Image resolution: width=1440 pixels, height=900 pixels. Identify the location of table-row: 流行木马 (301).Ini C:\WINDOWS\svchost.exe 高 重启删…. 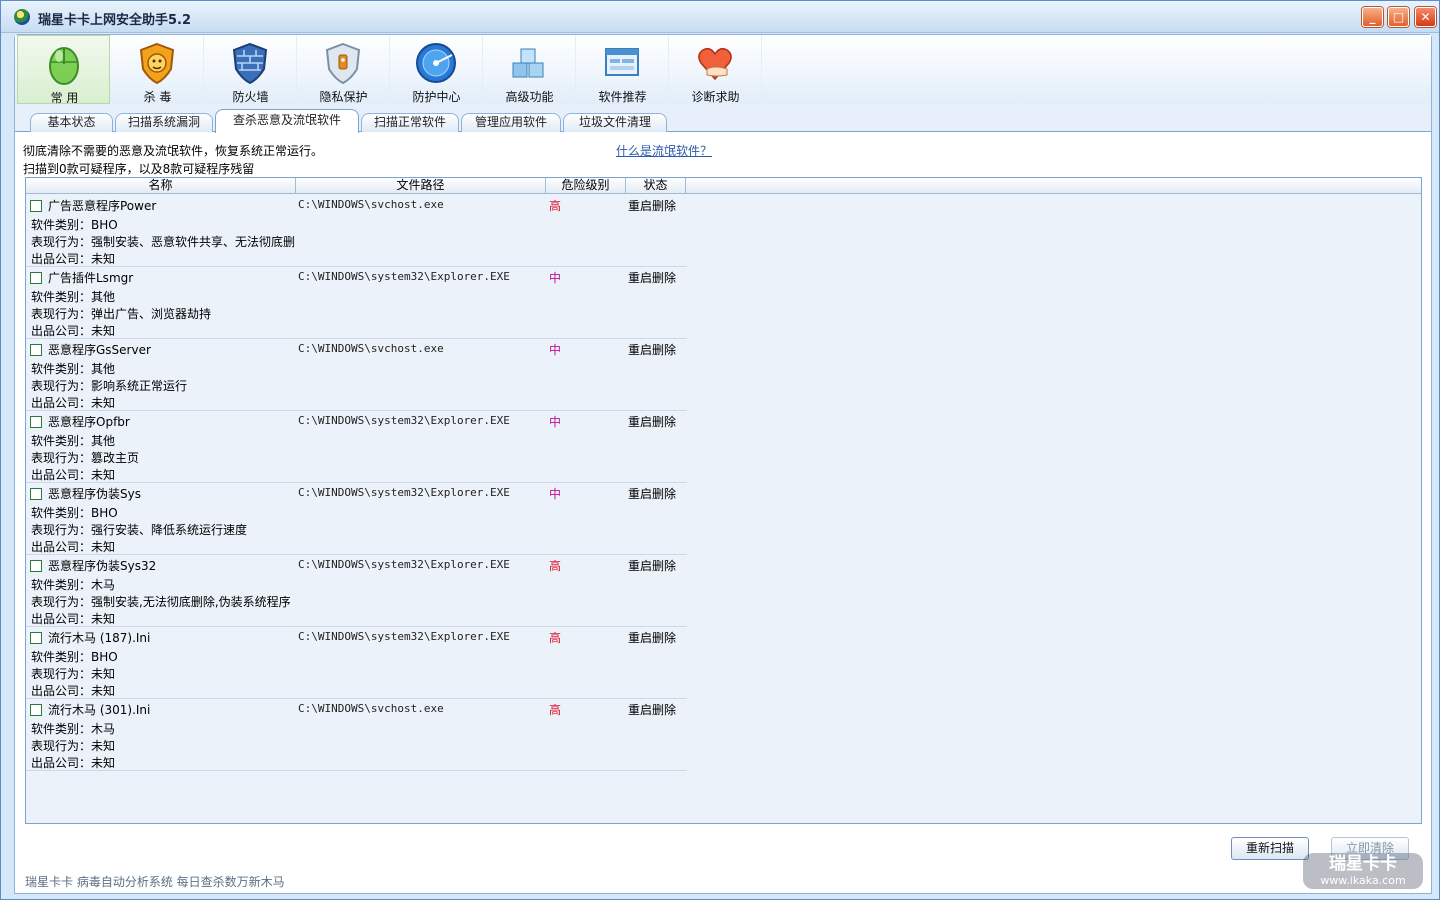
(356, 735).